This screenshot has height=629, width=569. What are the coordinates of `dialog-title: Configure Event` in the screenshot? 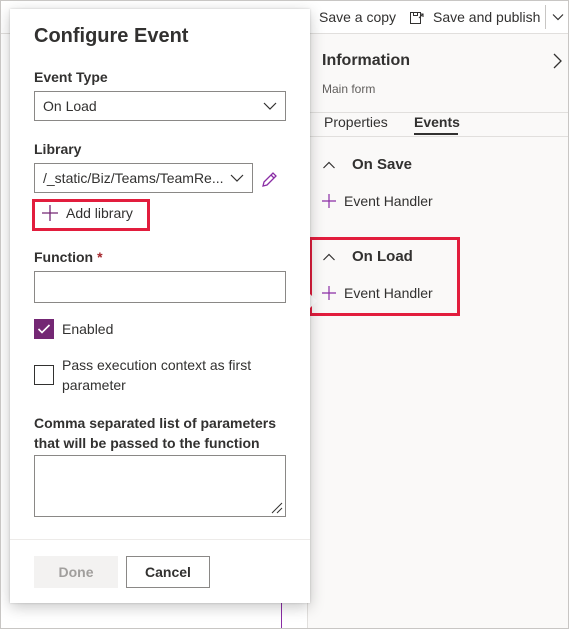 It's located at (111, 36).